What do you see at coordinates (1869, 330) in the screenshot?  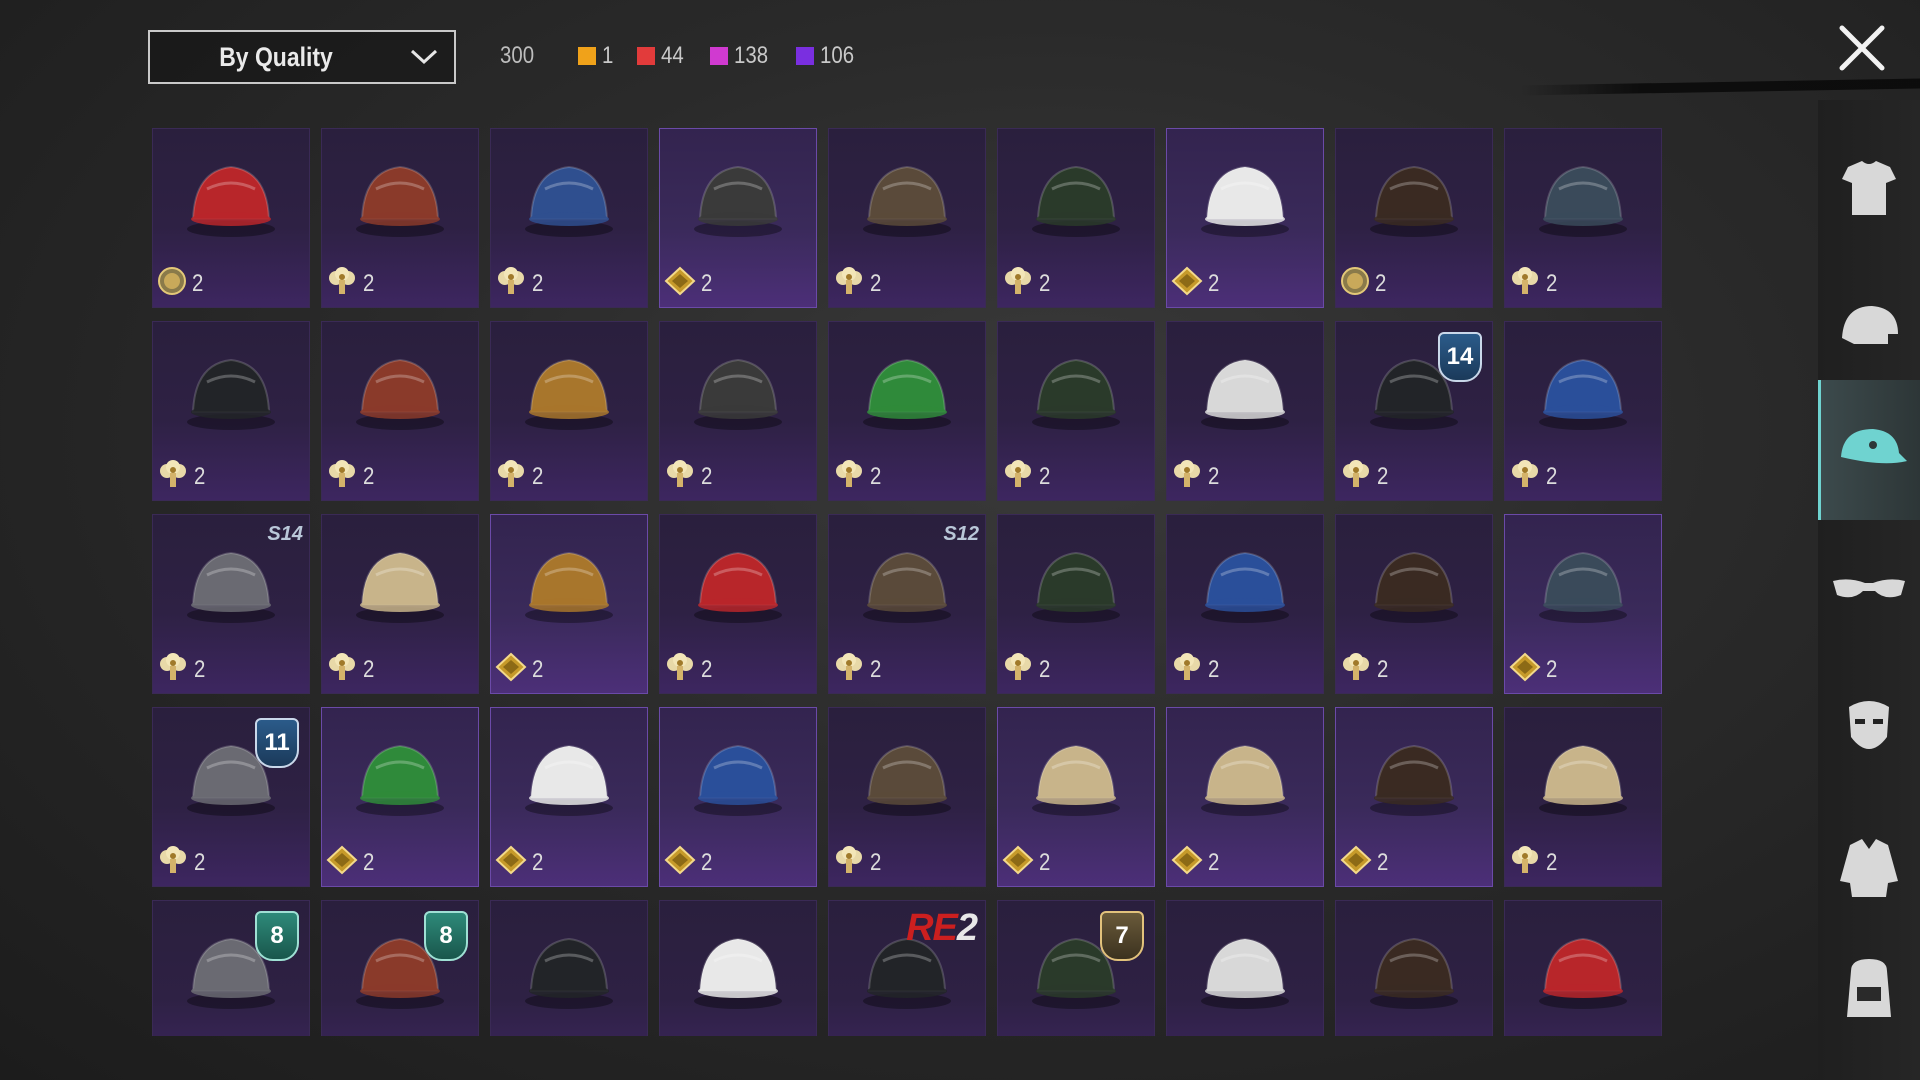 I see `sidebar-category-helmet` at bounding box center [1869, 330].